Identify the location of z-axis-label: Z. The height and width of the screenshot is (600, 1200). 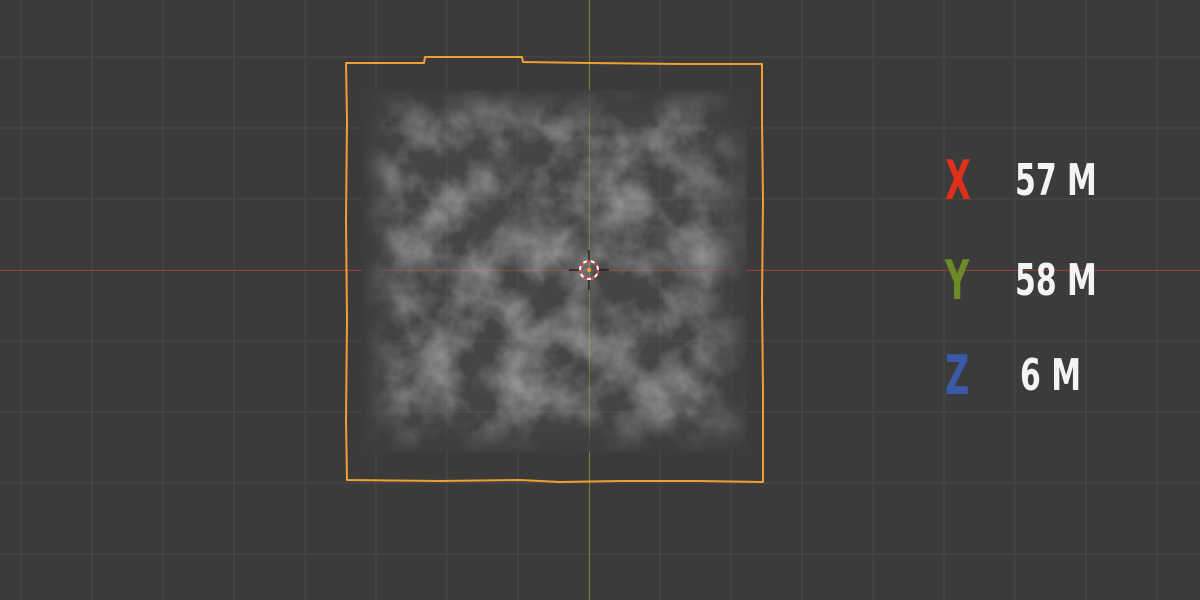
(957, 375).